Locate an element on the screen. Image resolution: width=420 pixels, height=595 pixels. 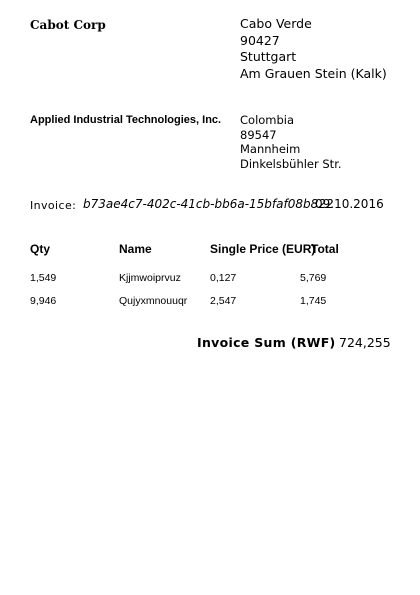
sender-city: Stuttgart is located at coordinates (268, 56).